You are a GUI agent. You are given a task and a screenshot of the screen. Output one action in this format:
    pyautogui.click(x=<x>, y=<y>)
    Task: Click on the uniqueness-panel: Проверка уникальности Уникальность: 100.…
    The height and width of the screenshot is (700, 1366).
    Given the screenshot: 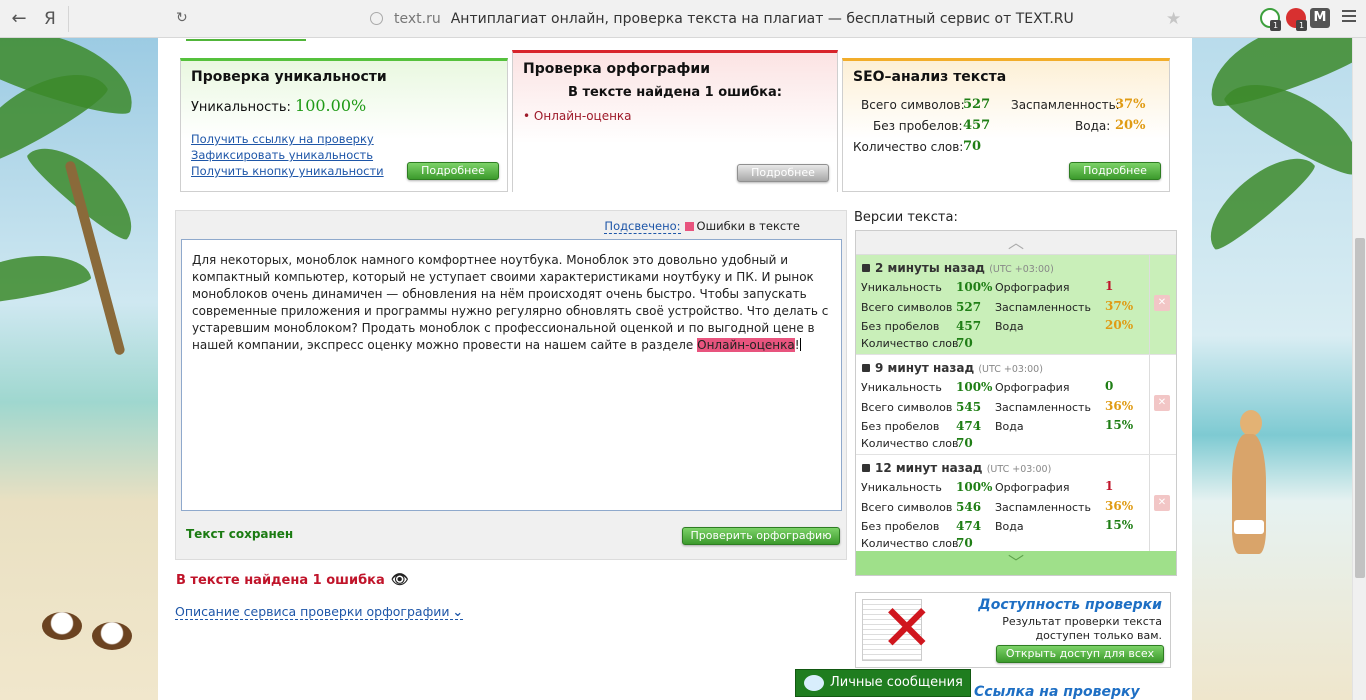 What is the action you would take?
    pyautogui.click(x=344, y=125)
    